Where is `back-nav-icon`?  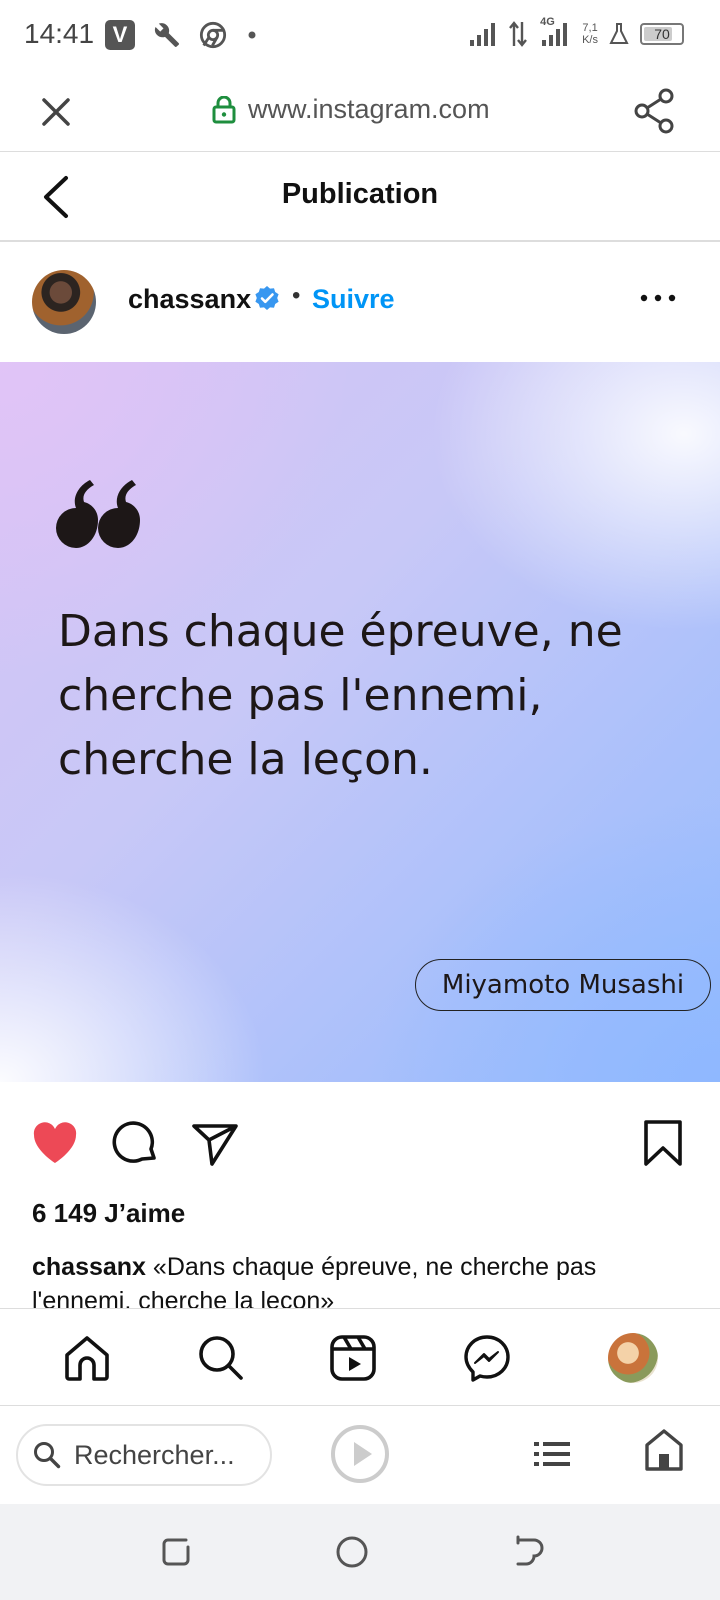 back-nav-icon is located at coordinates (528, 1552).